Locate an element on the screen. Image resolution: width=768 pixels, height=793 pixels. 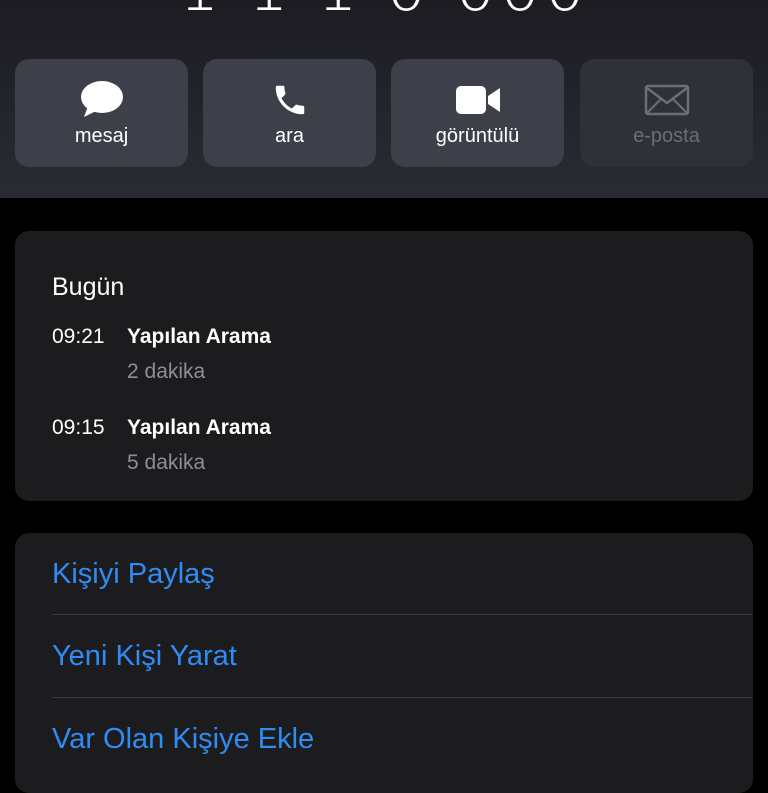
quick-actions: mesaj ara görüntülü e-posta is located at coordinates (384, 113).